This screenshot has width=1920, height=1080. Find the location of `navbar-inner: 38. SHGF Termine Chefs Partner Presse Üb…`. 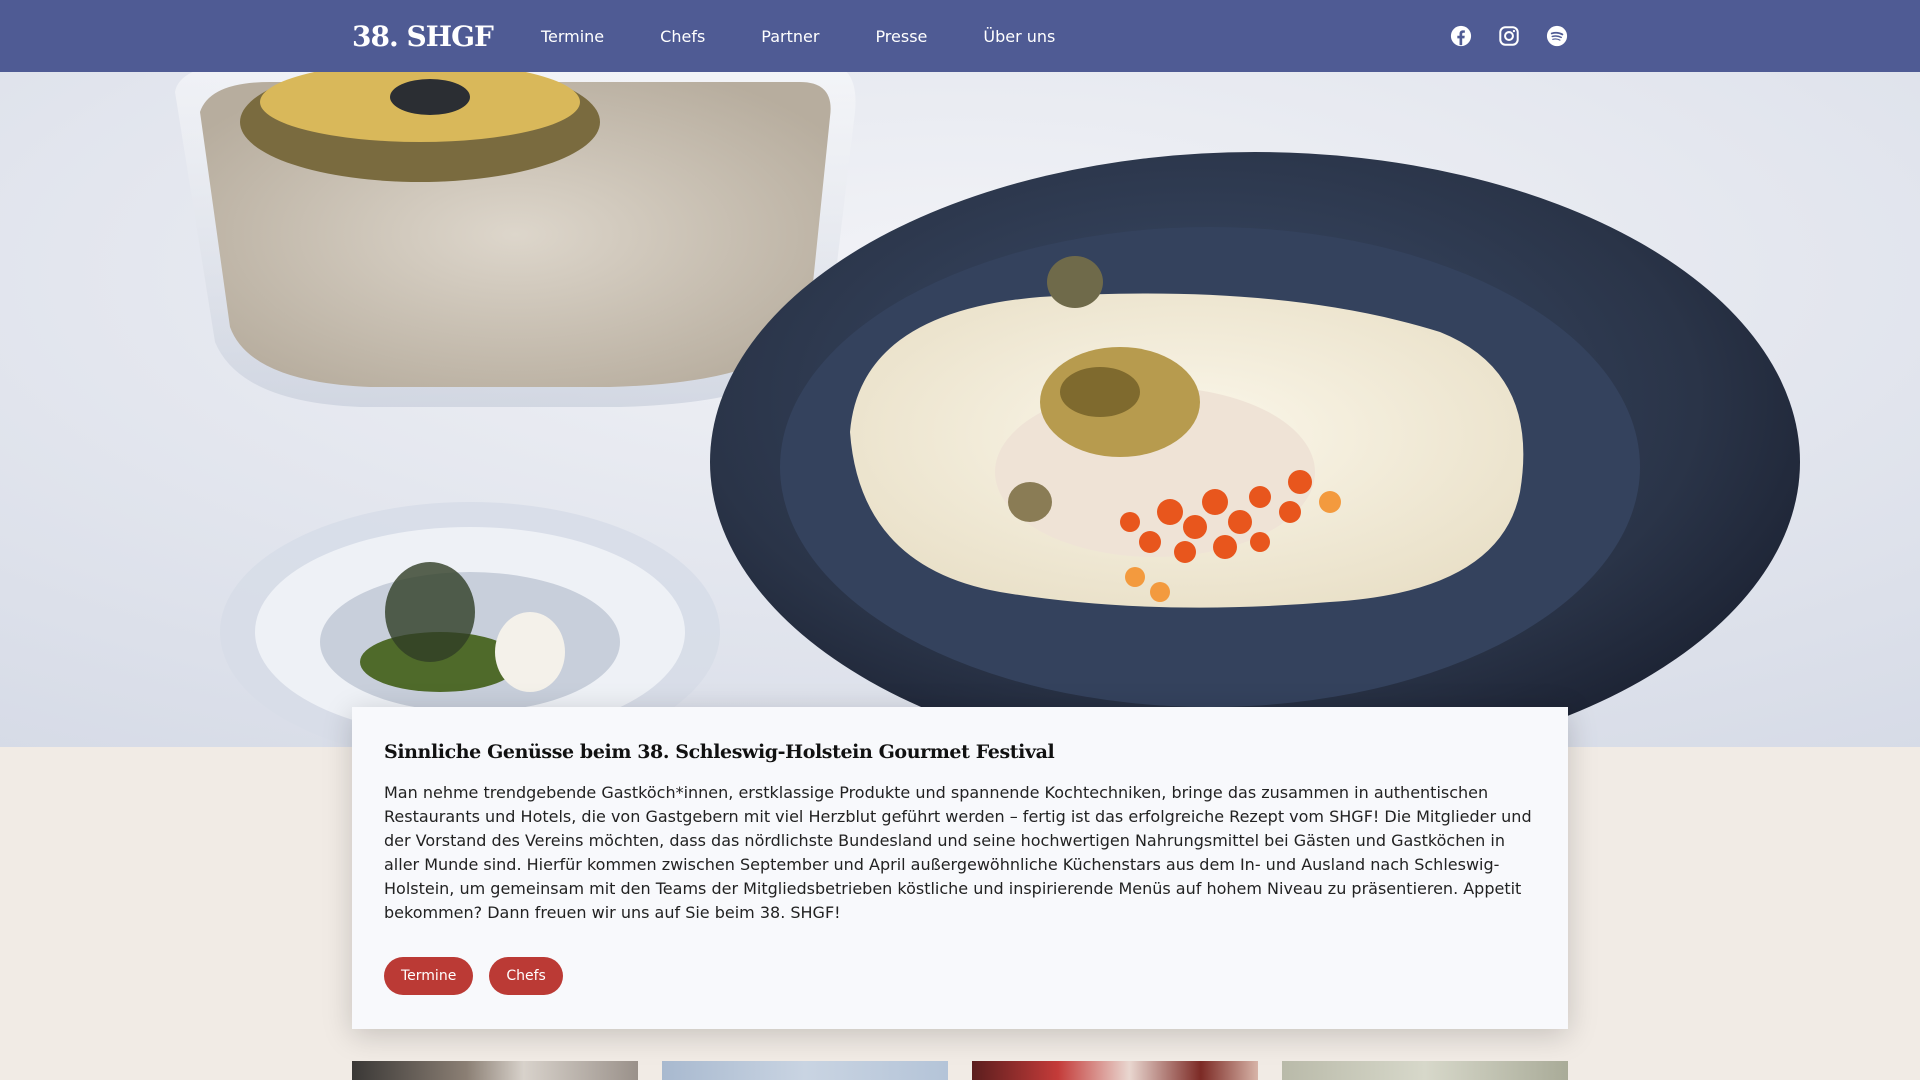

navbar-inner: 38. SHGF Termine Chefs Partner Presse Üb… is located at coordinates (960, 36).